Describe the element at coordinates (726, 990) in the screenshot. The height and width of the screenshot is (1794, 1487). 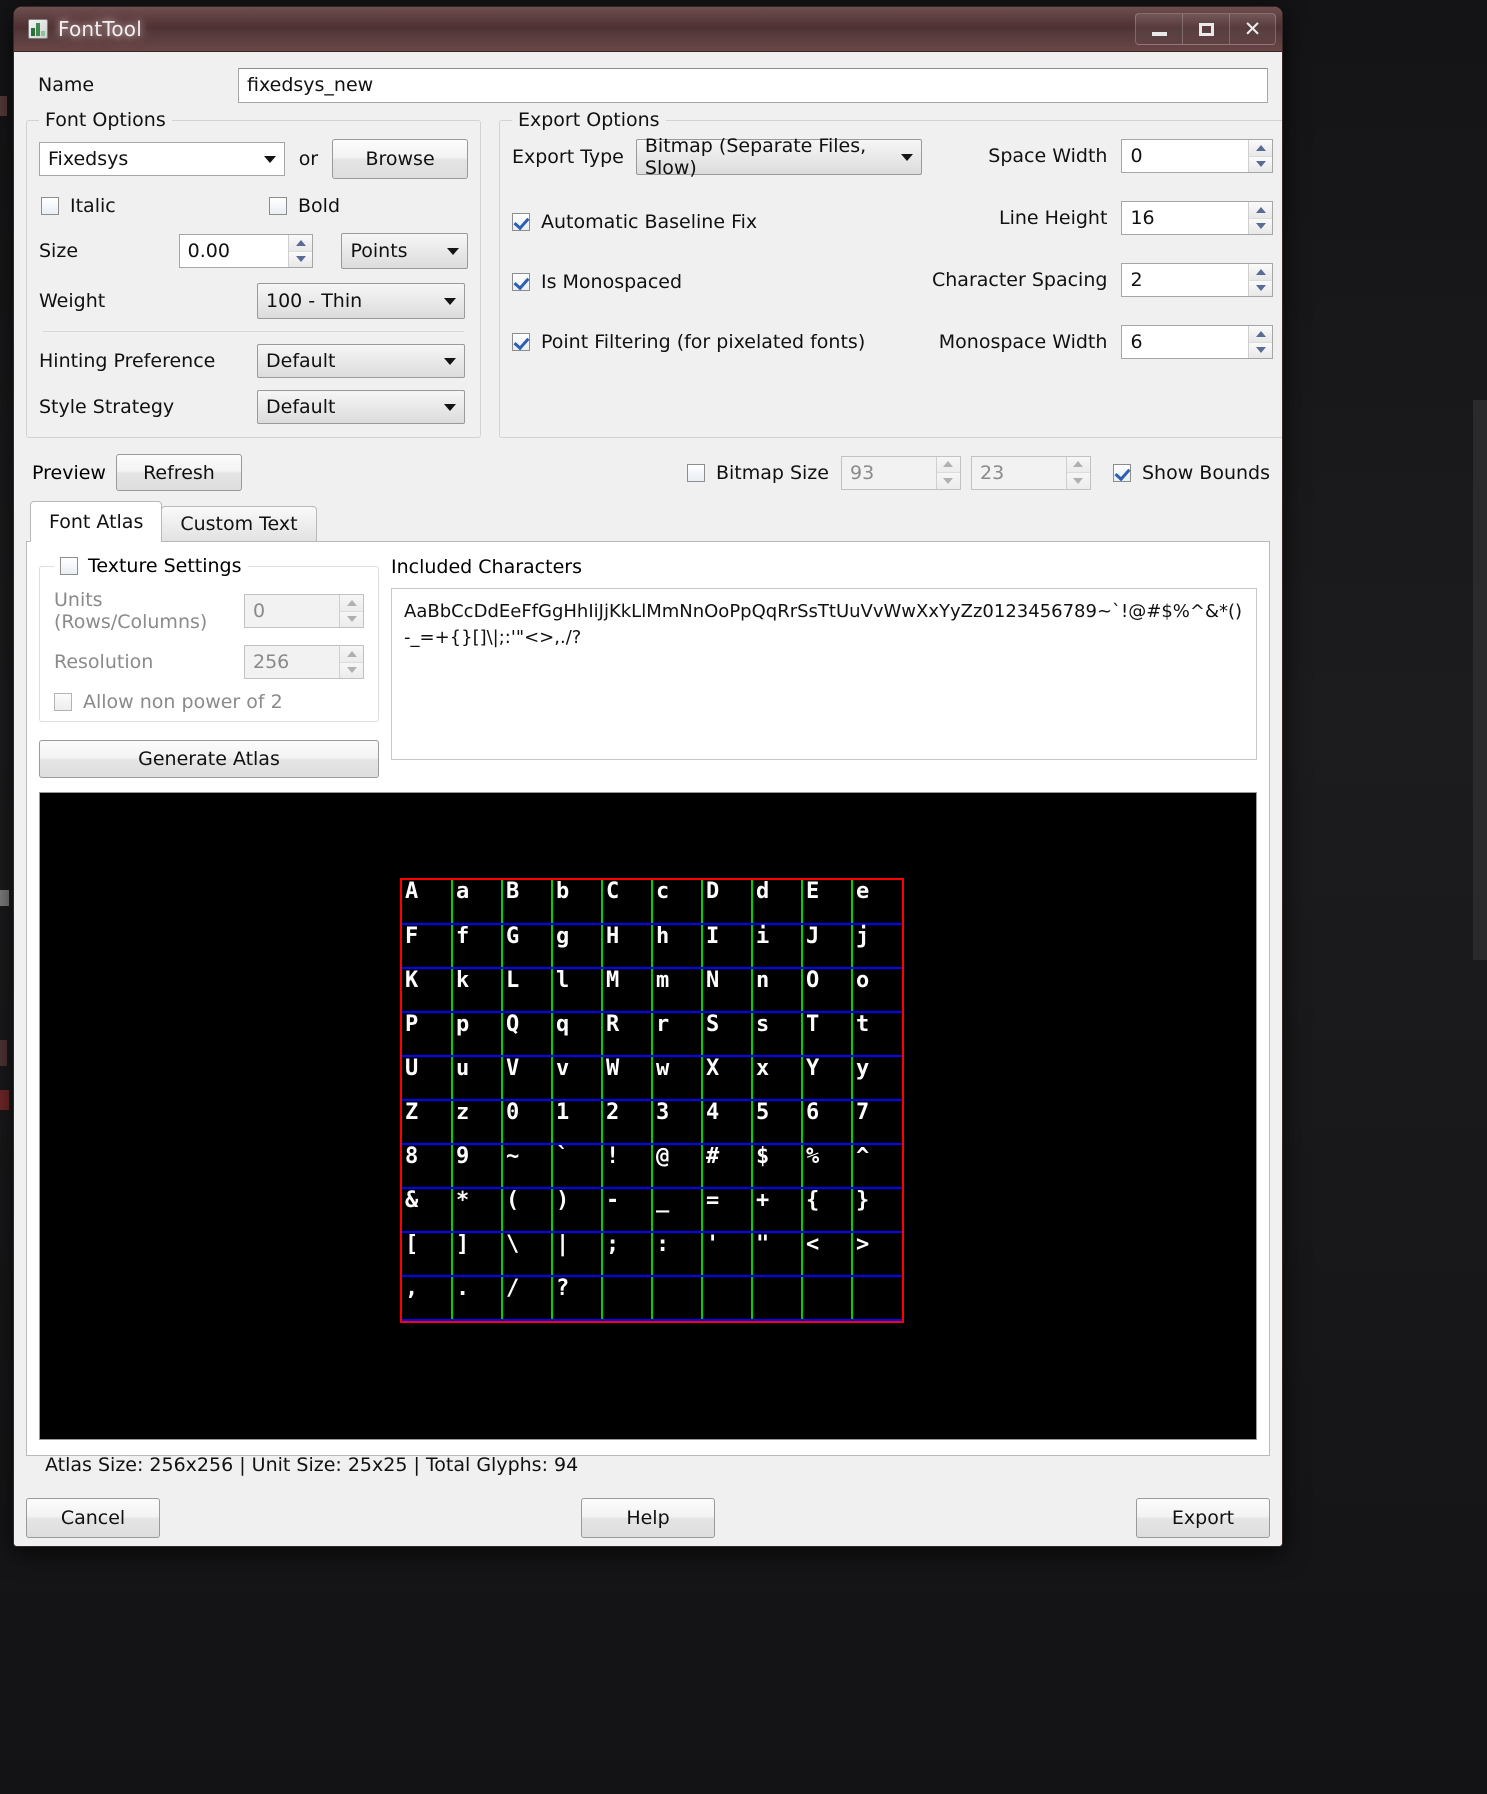
I see `atlas-glyph-cell: N` at that location.